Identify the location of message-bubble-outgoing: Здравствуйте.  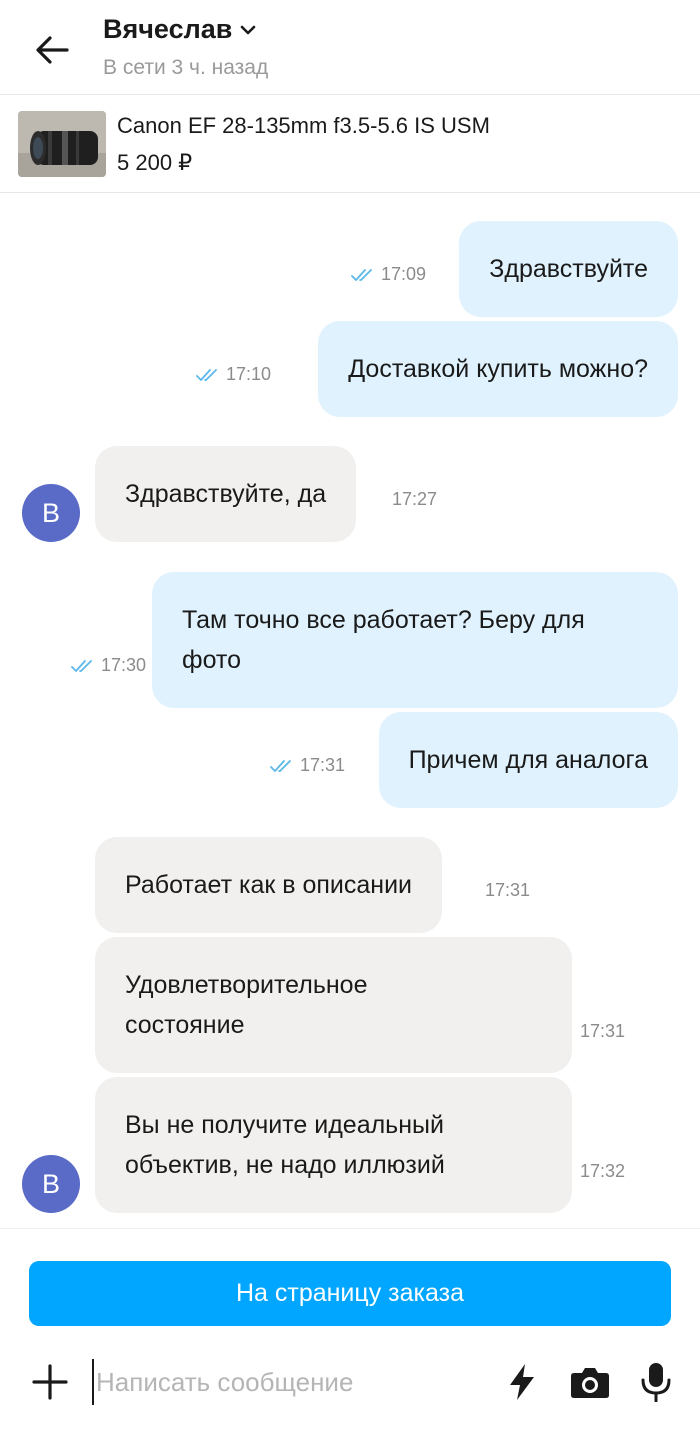
(568, 269).